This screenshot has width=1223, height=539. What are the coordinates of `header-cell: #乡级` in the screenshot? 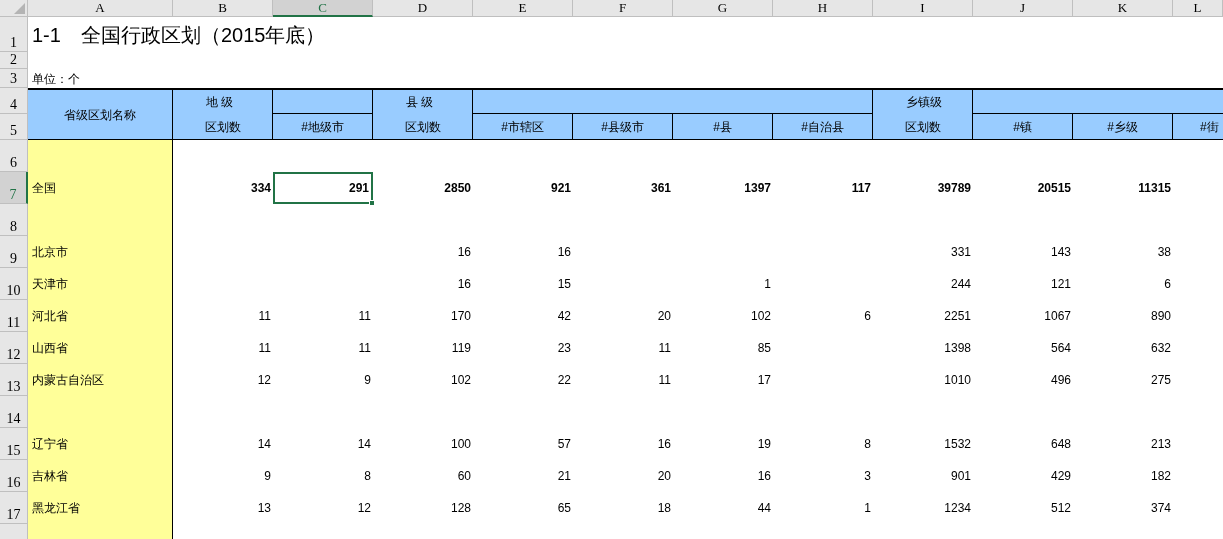 It's located at (1123, 127).